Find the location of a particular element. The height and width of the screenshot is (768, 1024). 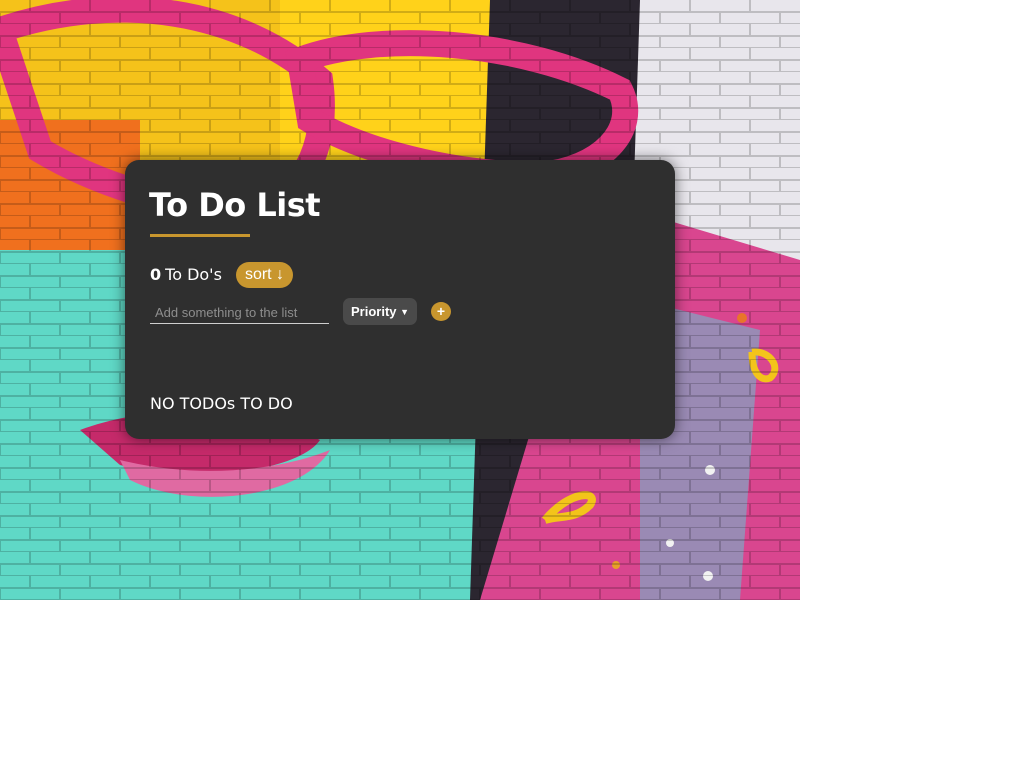

chevron-down-icon: ▼ is located at coordinates (404, 311).